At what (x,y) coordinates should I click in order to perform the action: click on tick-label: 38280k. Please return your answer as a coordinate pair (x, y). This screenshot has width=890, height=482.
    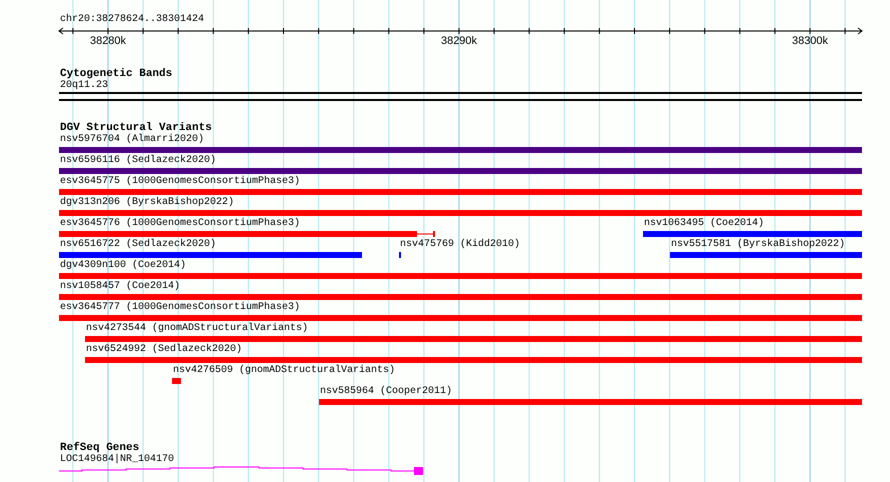
    Looking at the image, I should click on (108, 41).